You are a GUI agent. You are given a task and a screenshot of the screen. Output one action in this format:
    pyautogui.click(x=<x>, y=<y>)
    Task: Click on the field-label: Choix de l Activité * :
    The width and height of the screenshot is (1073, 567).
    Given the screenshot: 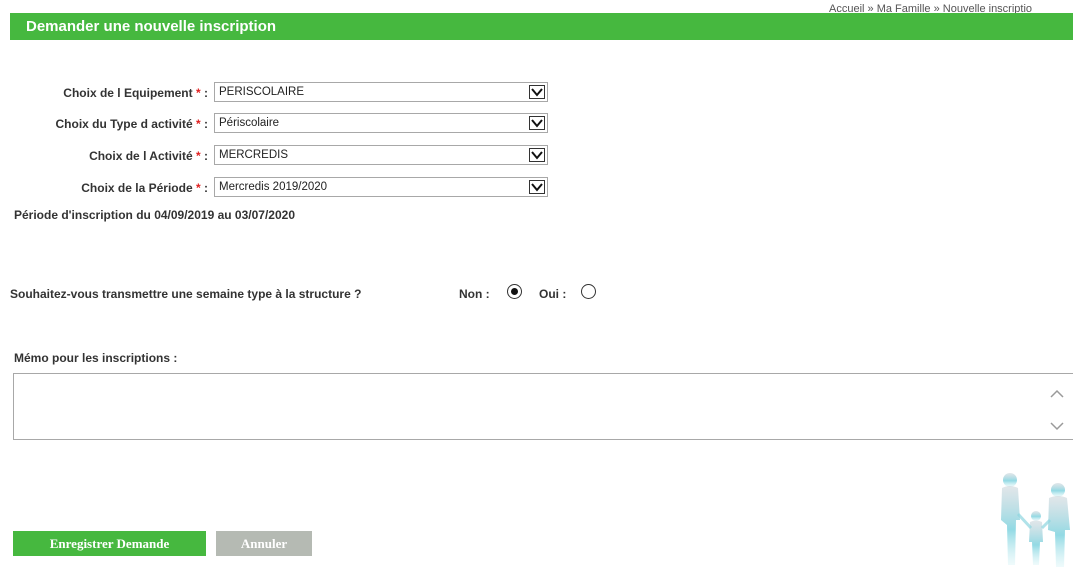 What is the action you would take?
    pyautogui.click(x=148, y=156)
    